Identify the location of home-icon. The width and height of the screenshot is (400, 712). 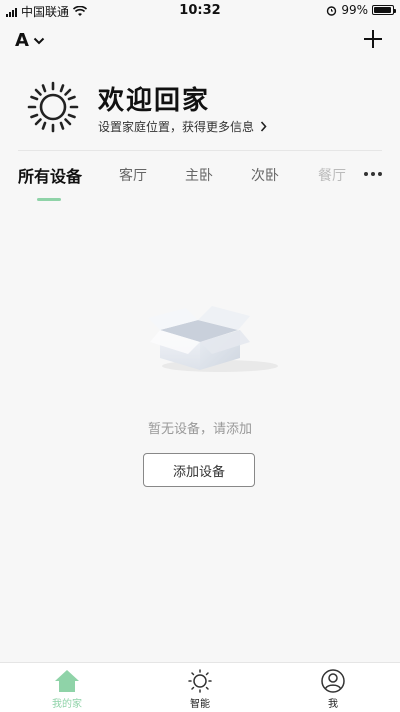
(67, 681).